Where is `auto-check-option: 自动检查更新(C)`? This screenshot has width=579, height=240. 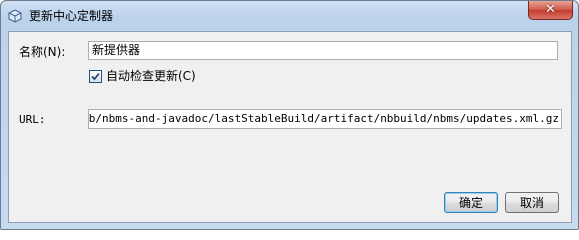
auto-check-option: 自动检查更新(C) is located at coordinates (142, 76).